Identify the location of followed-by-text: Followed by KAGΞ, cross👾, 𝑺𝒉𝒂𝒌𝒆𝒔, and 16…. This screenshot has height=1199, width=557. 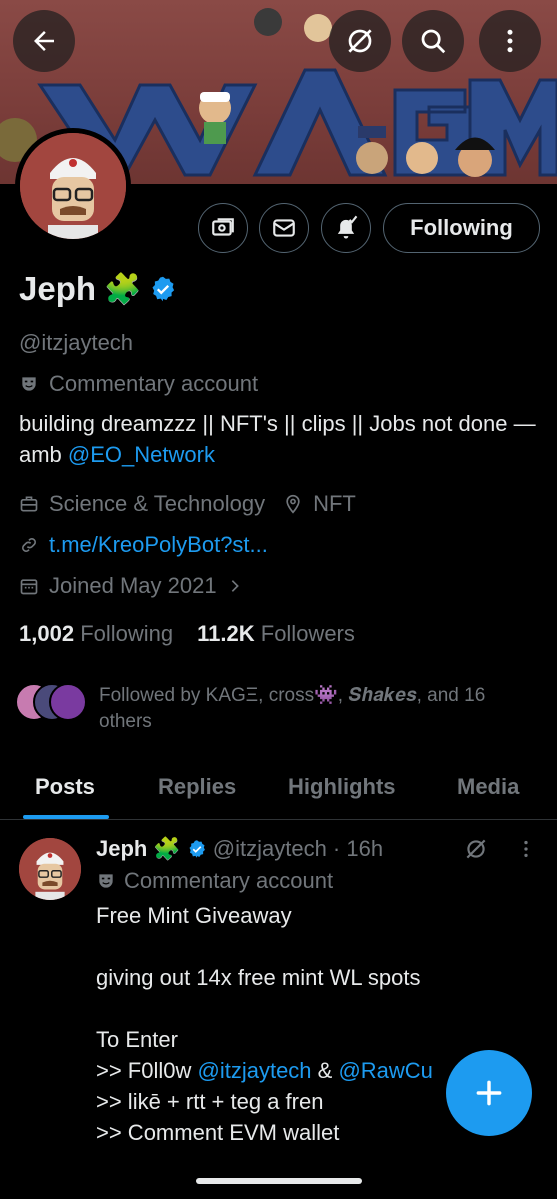
(292, 708).